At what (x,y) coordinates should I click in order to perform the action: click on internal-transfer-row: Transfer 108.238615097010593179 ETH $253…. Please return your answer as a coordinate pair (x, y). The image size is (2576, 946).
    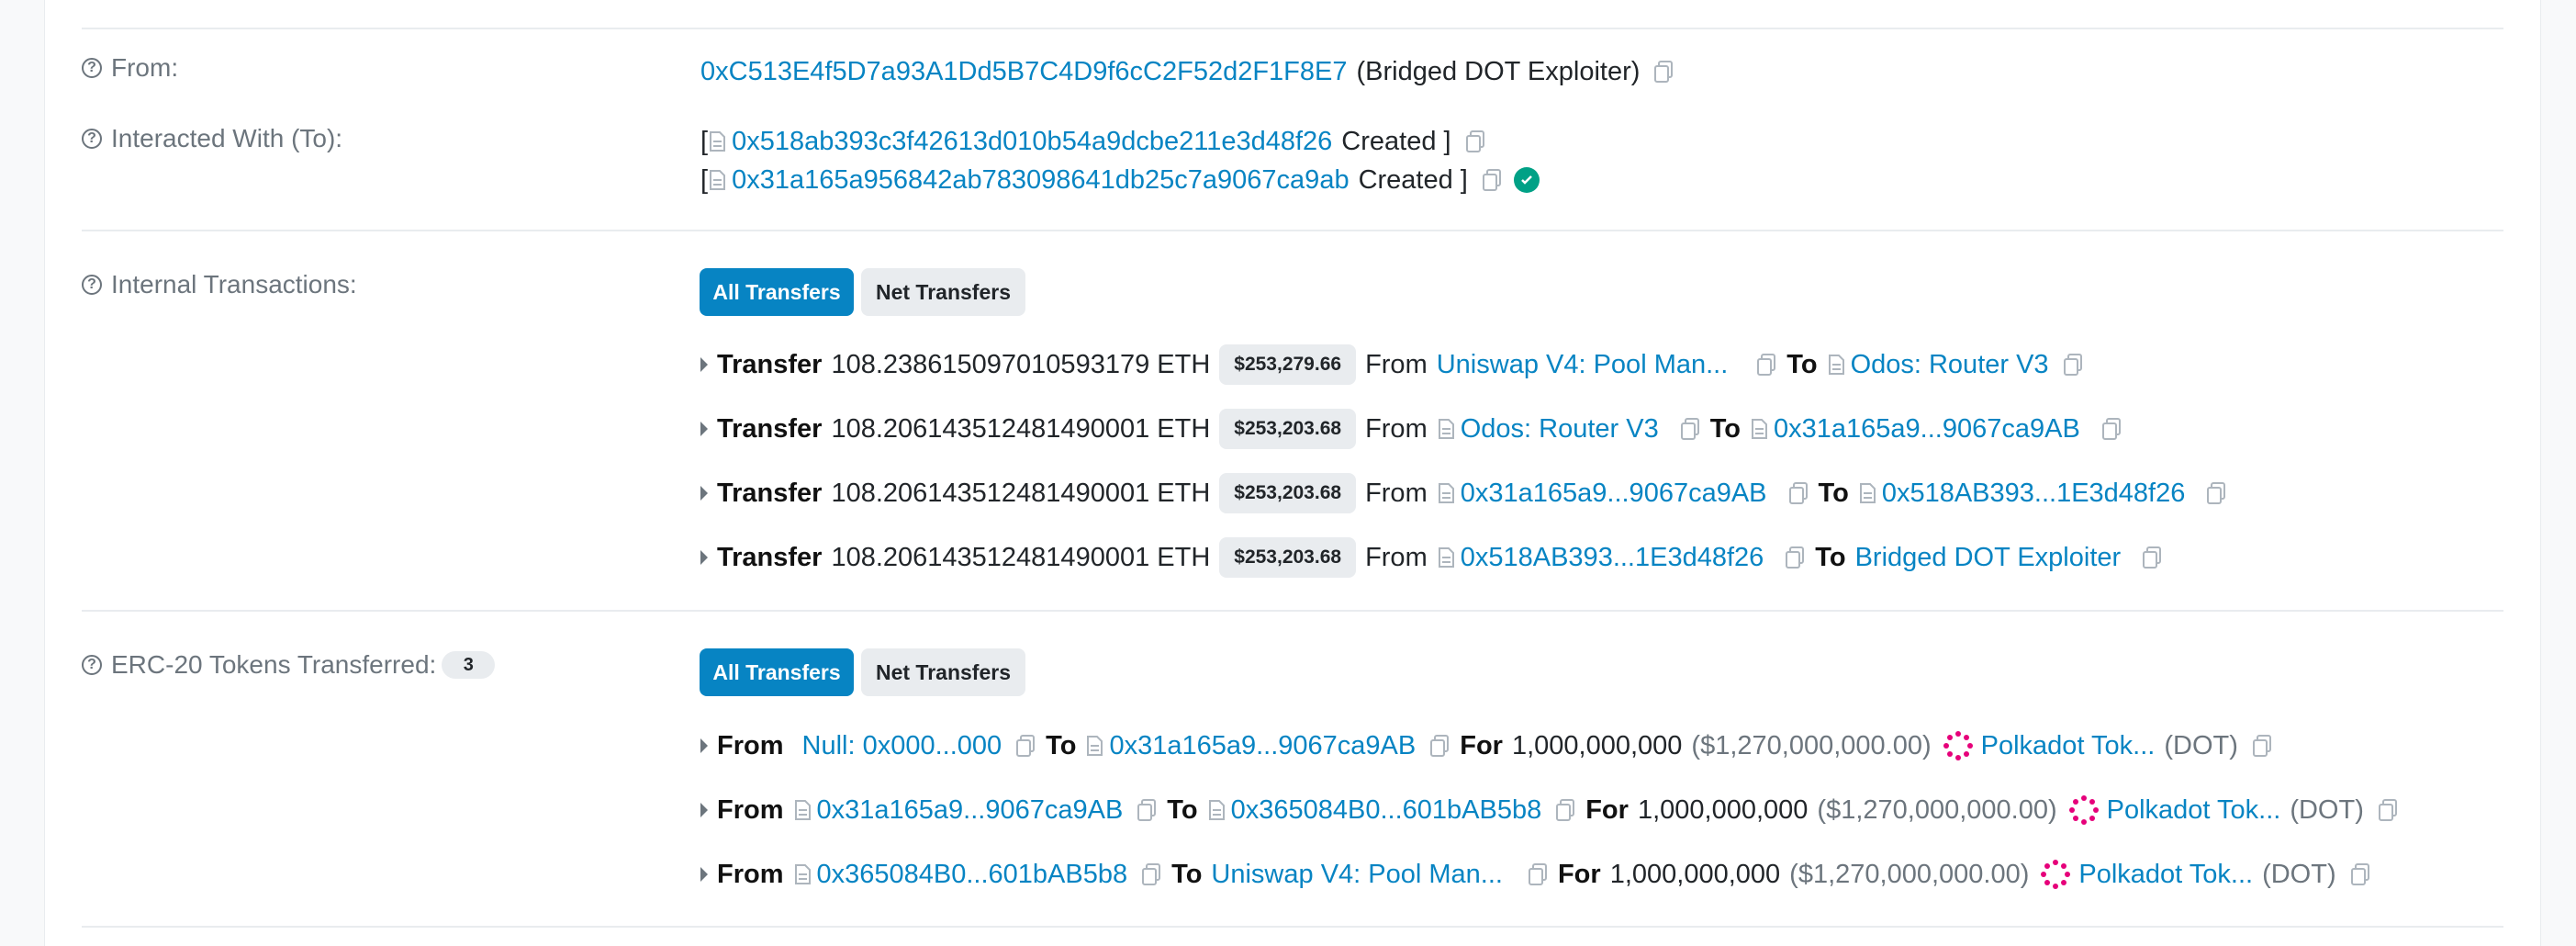
    Looking at the image, I should click on (1392, 364).